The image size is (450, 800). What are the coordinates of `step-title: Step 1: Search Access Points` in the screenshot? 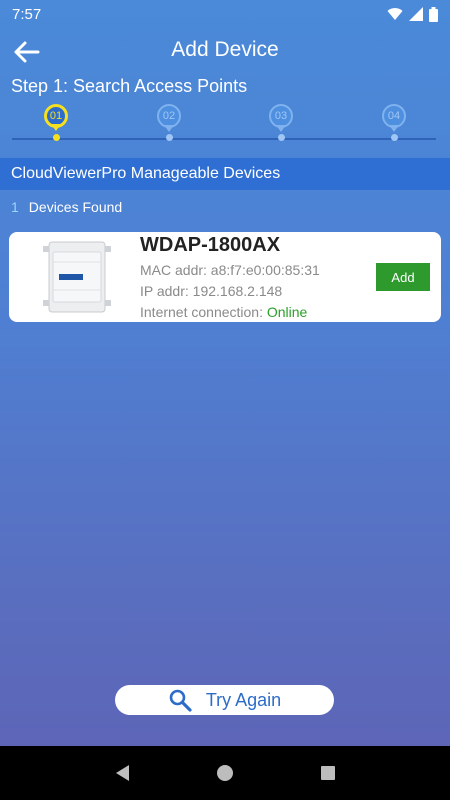 It's located at (129, 86).